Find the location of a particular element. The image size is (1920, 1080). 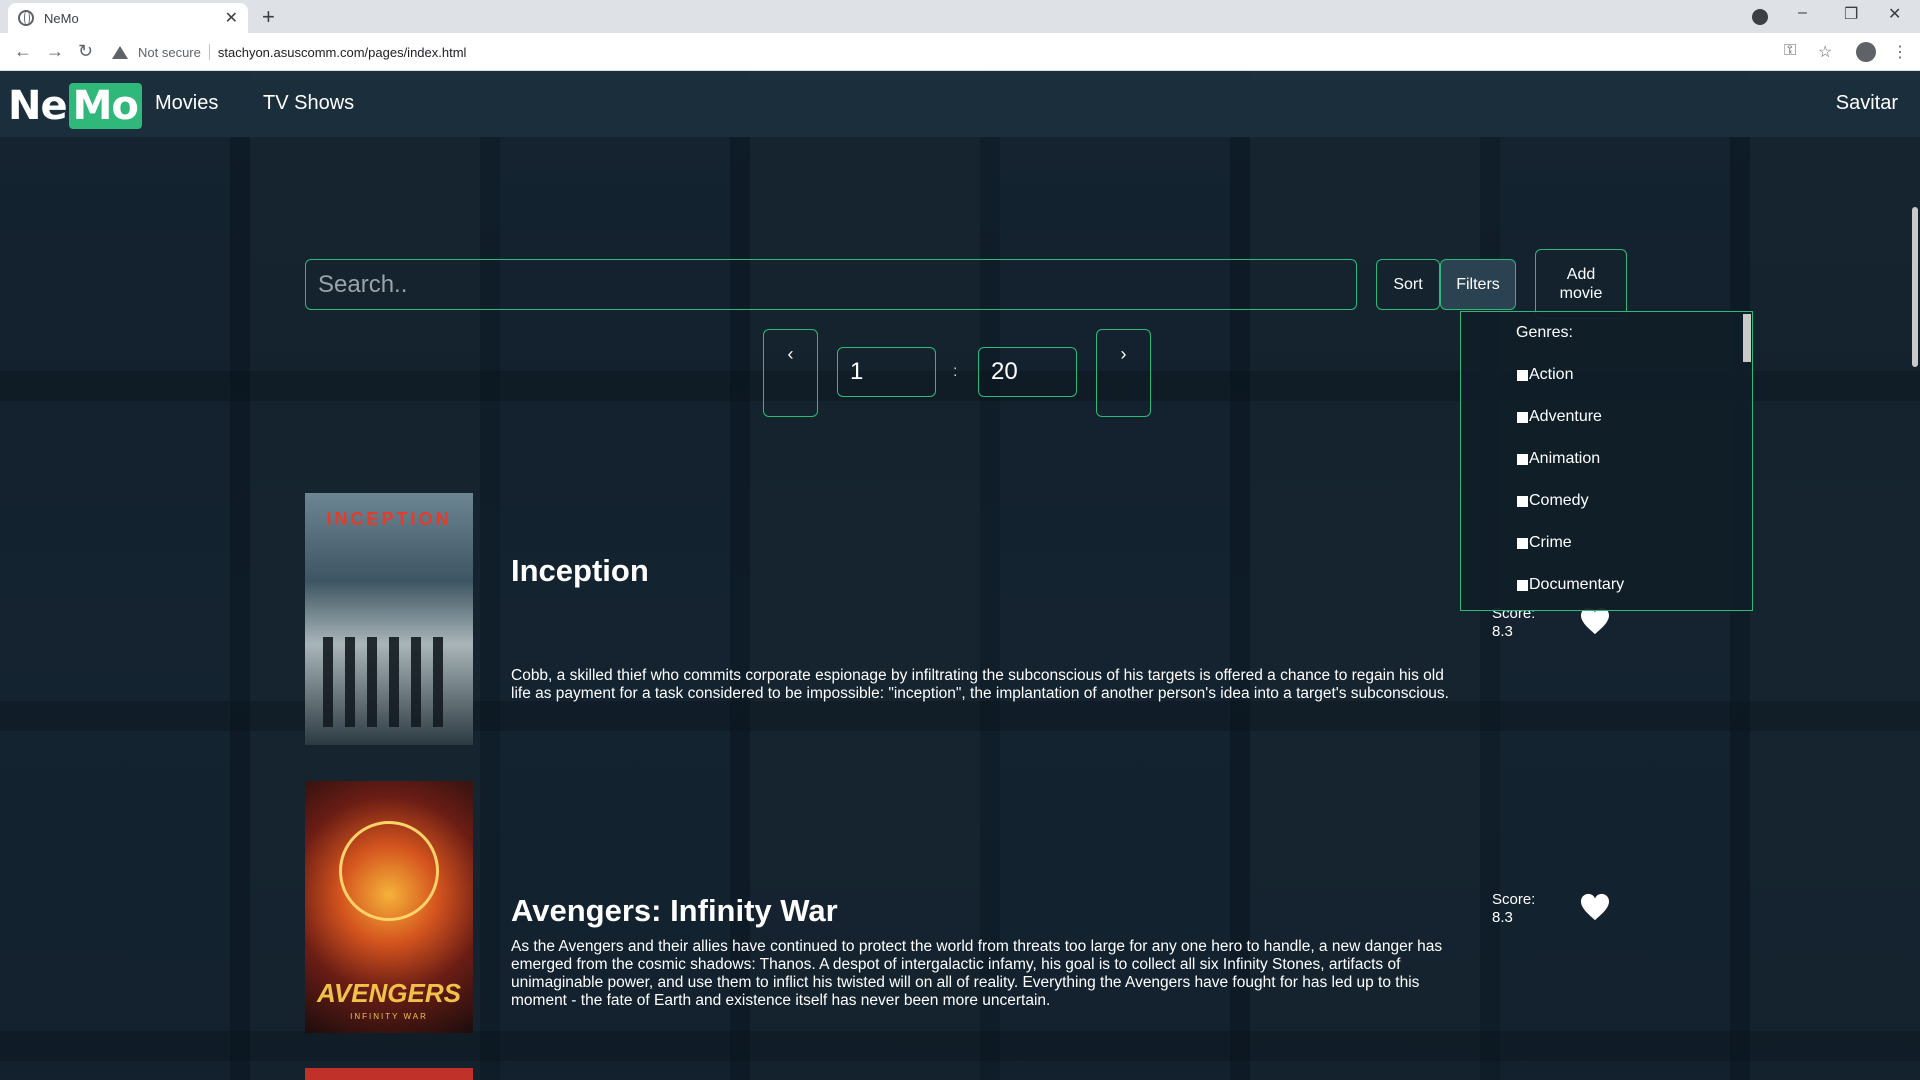

movie-title: Avengers: Infinity War is located at coordinates (674, 911).